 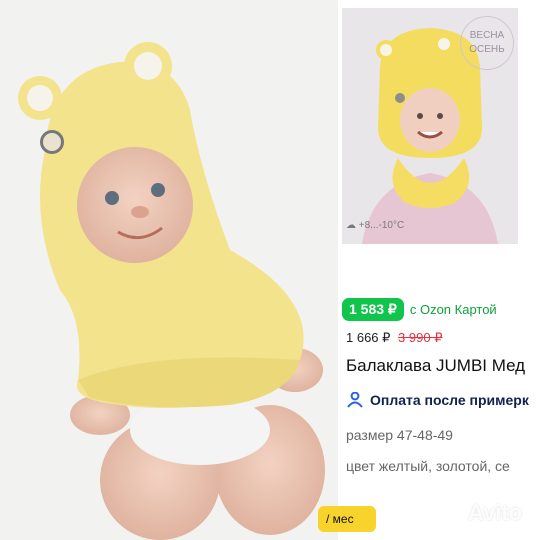 What do you see at coordinates (487, 43) in the screenshot?
I see `season-badge: ВЕСНА ОСЕНЬ` at bounding box center [487, 43].